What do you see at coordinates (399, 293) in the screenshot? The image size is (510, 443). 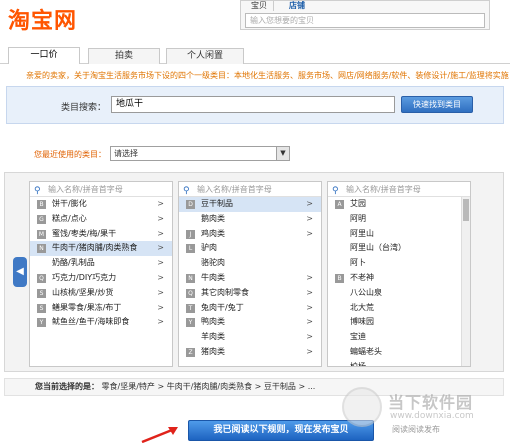 I see `list-item: 八公山泉` at bounding box center [399, 293].